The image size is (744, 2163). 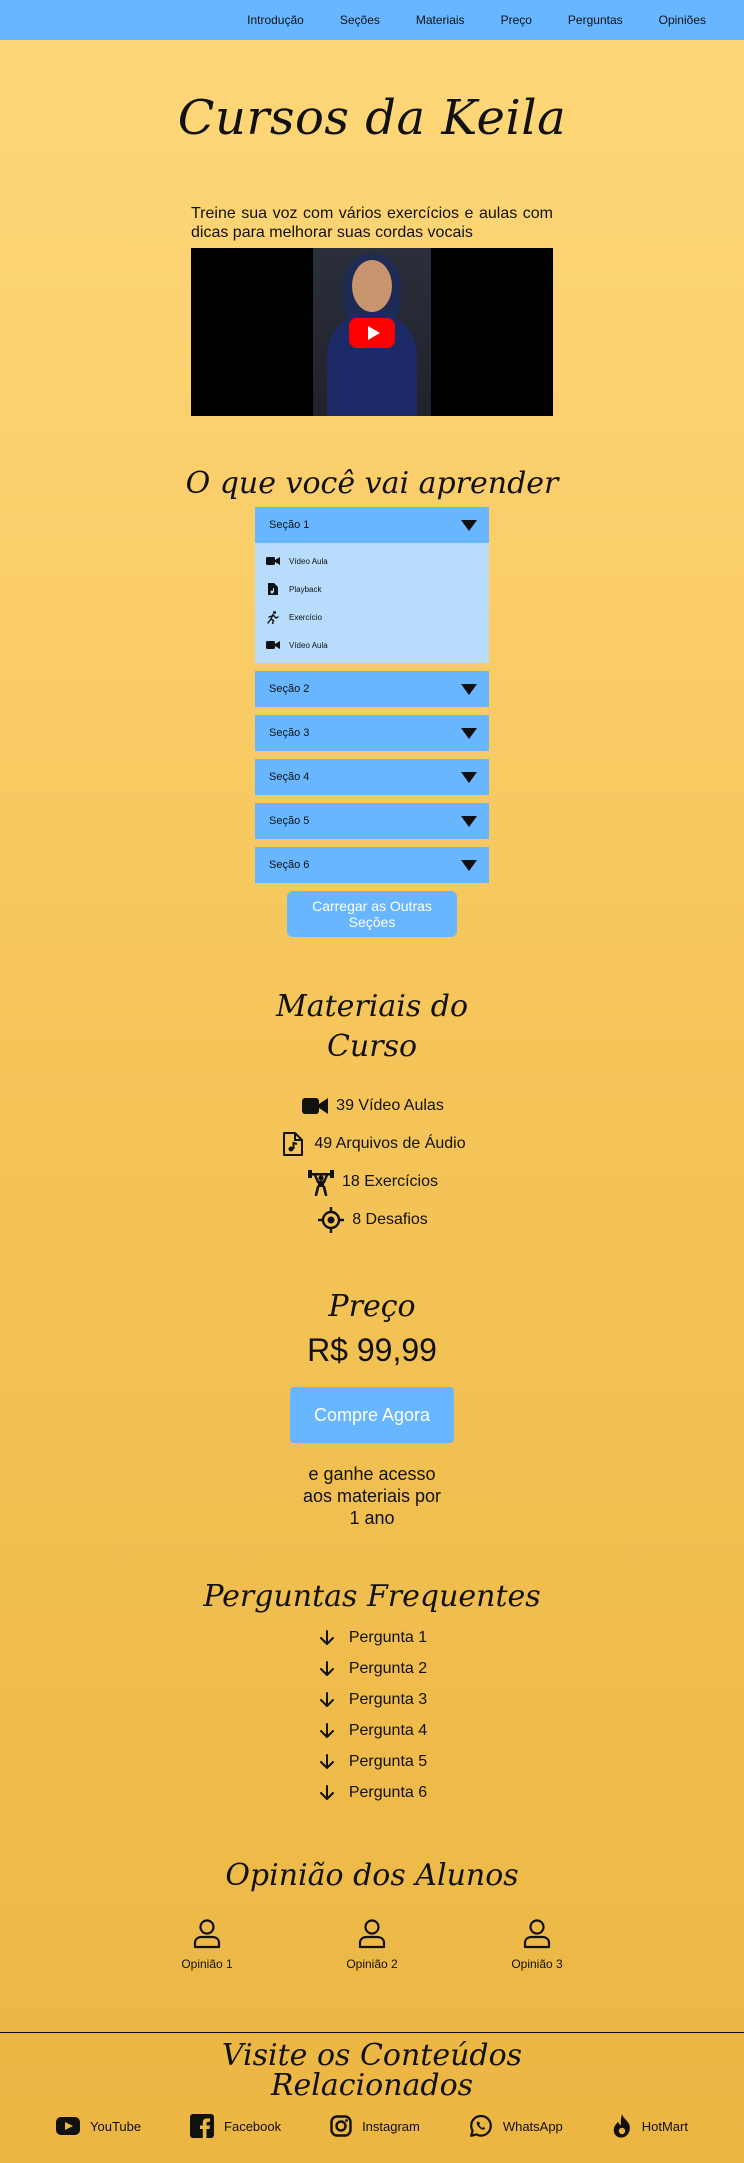 I want to click on section-header-5: Seção 5, so click(x=372, y=821).